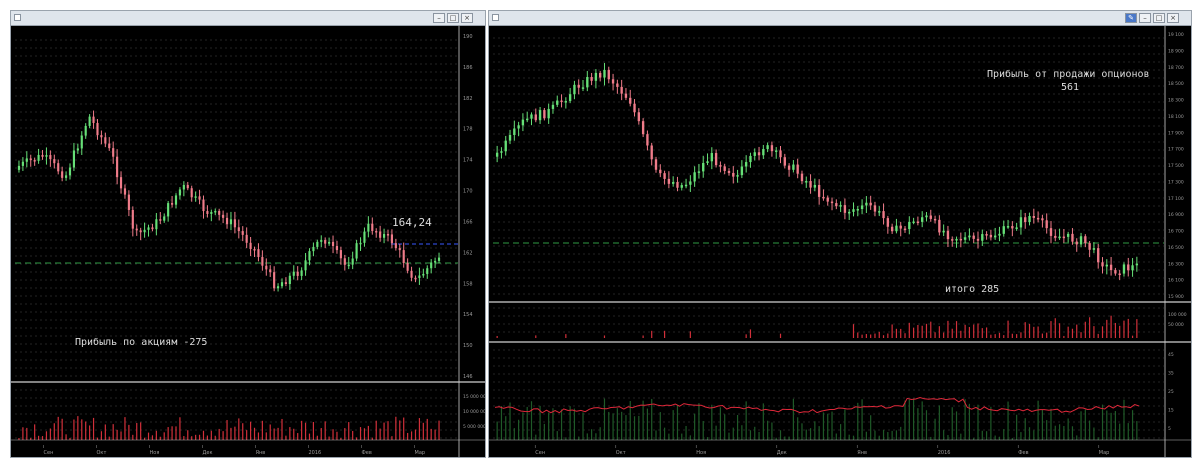 The width and height of the screenshot is (1200, 468). Describe the element at coordinates (1176, 51) in the screenshot. I see `price-axis-label: 18 900` at that location.